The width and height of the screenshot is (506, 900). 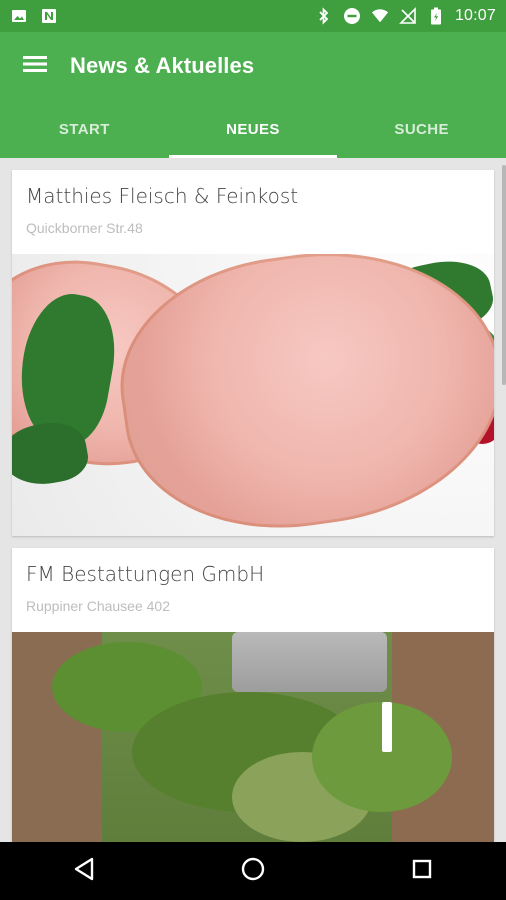 I want to click on system-nav-bar, so click(x=253, y=871).